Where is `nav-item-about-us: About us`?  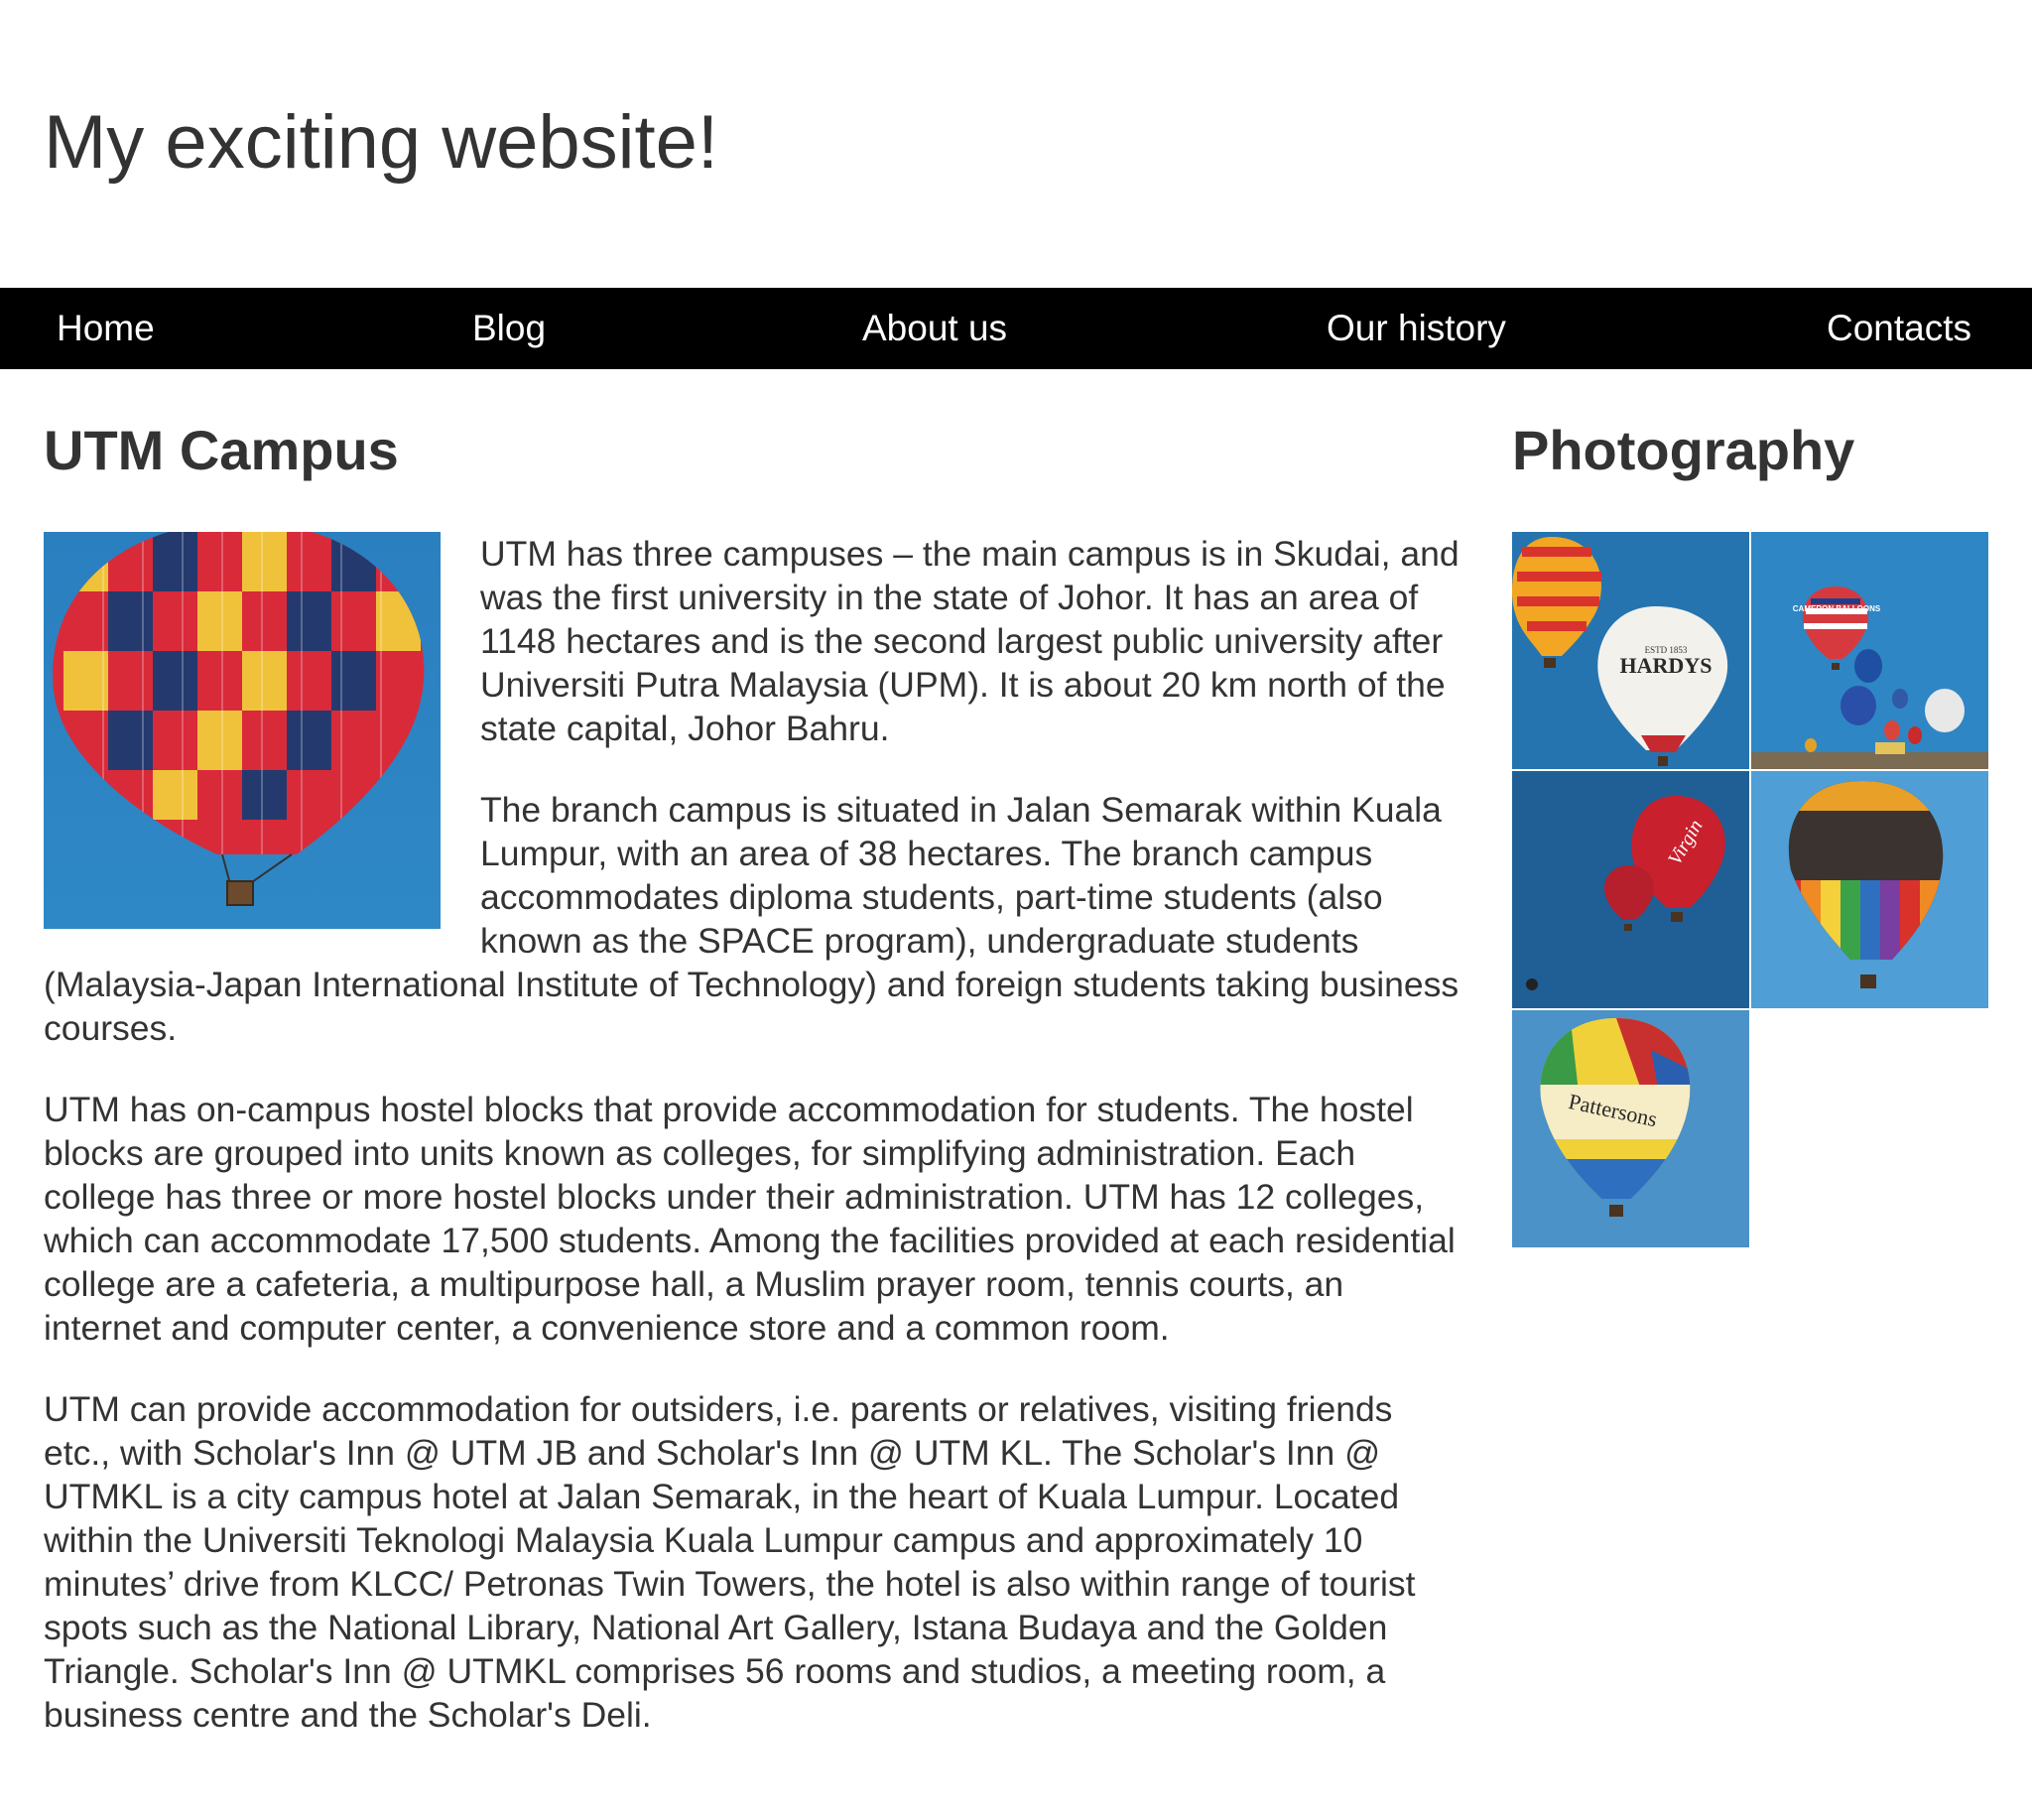 nav-item-about-us: About us is located at coordinates (934, 328).